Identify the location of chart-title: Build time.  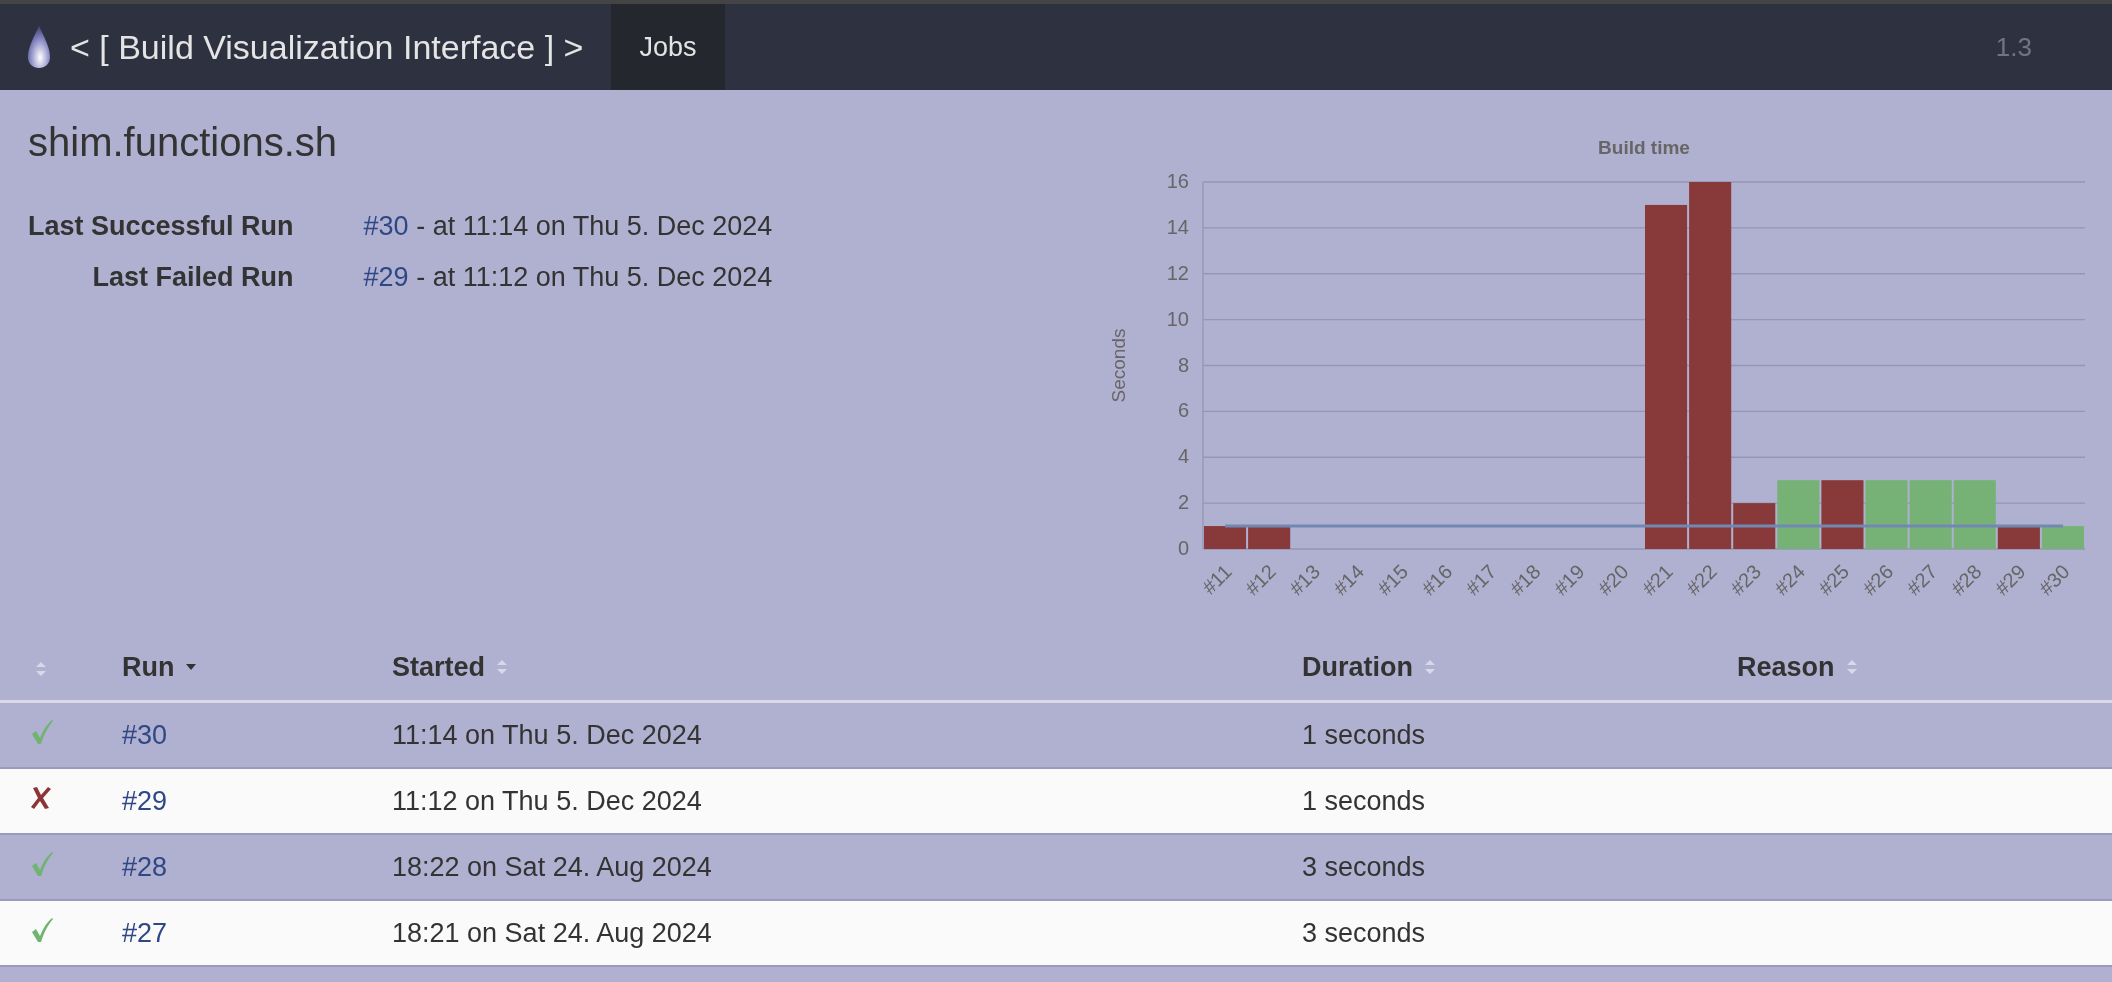
(1644, 147).